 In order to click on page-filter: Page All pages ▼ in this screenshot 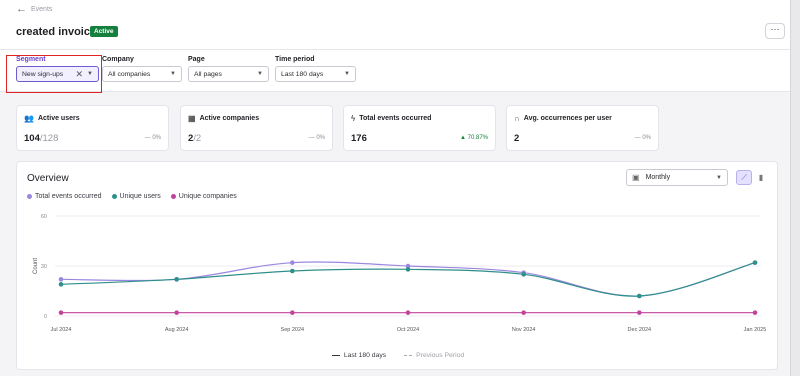, I will do `click(228, 69)`.